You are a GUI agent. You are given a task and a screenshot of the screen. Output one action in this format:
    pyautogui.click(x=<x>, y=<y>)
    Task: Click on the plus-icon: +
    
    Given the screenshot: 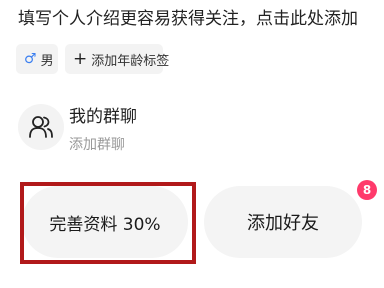 What is the action you would take?
    pyautogui.click(x=80, y=58)
    